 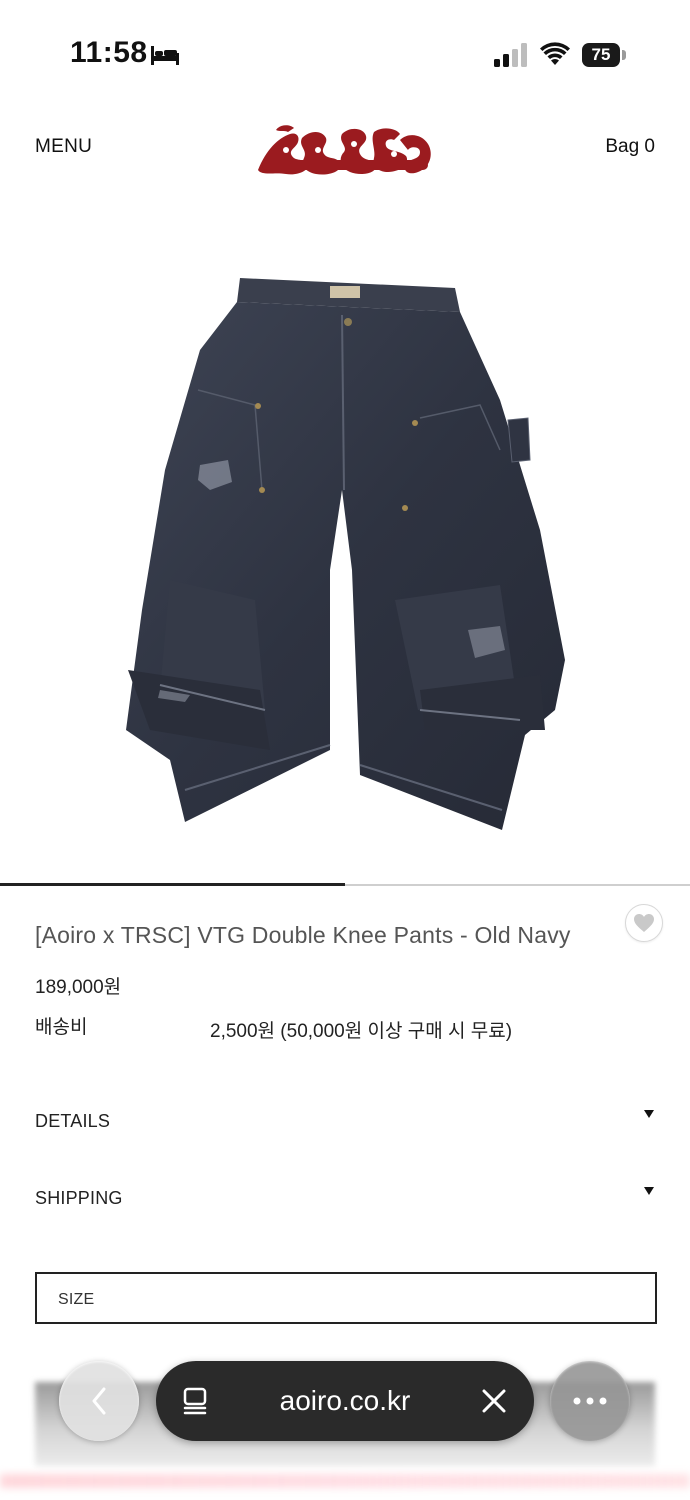 I want to click on back-icon, so click(x=99, y=1401).